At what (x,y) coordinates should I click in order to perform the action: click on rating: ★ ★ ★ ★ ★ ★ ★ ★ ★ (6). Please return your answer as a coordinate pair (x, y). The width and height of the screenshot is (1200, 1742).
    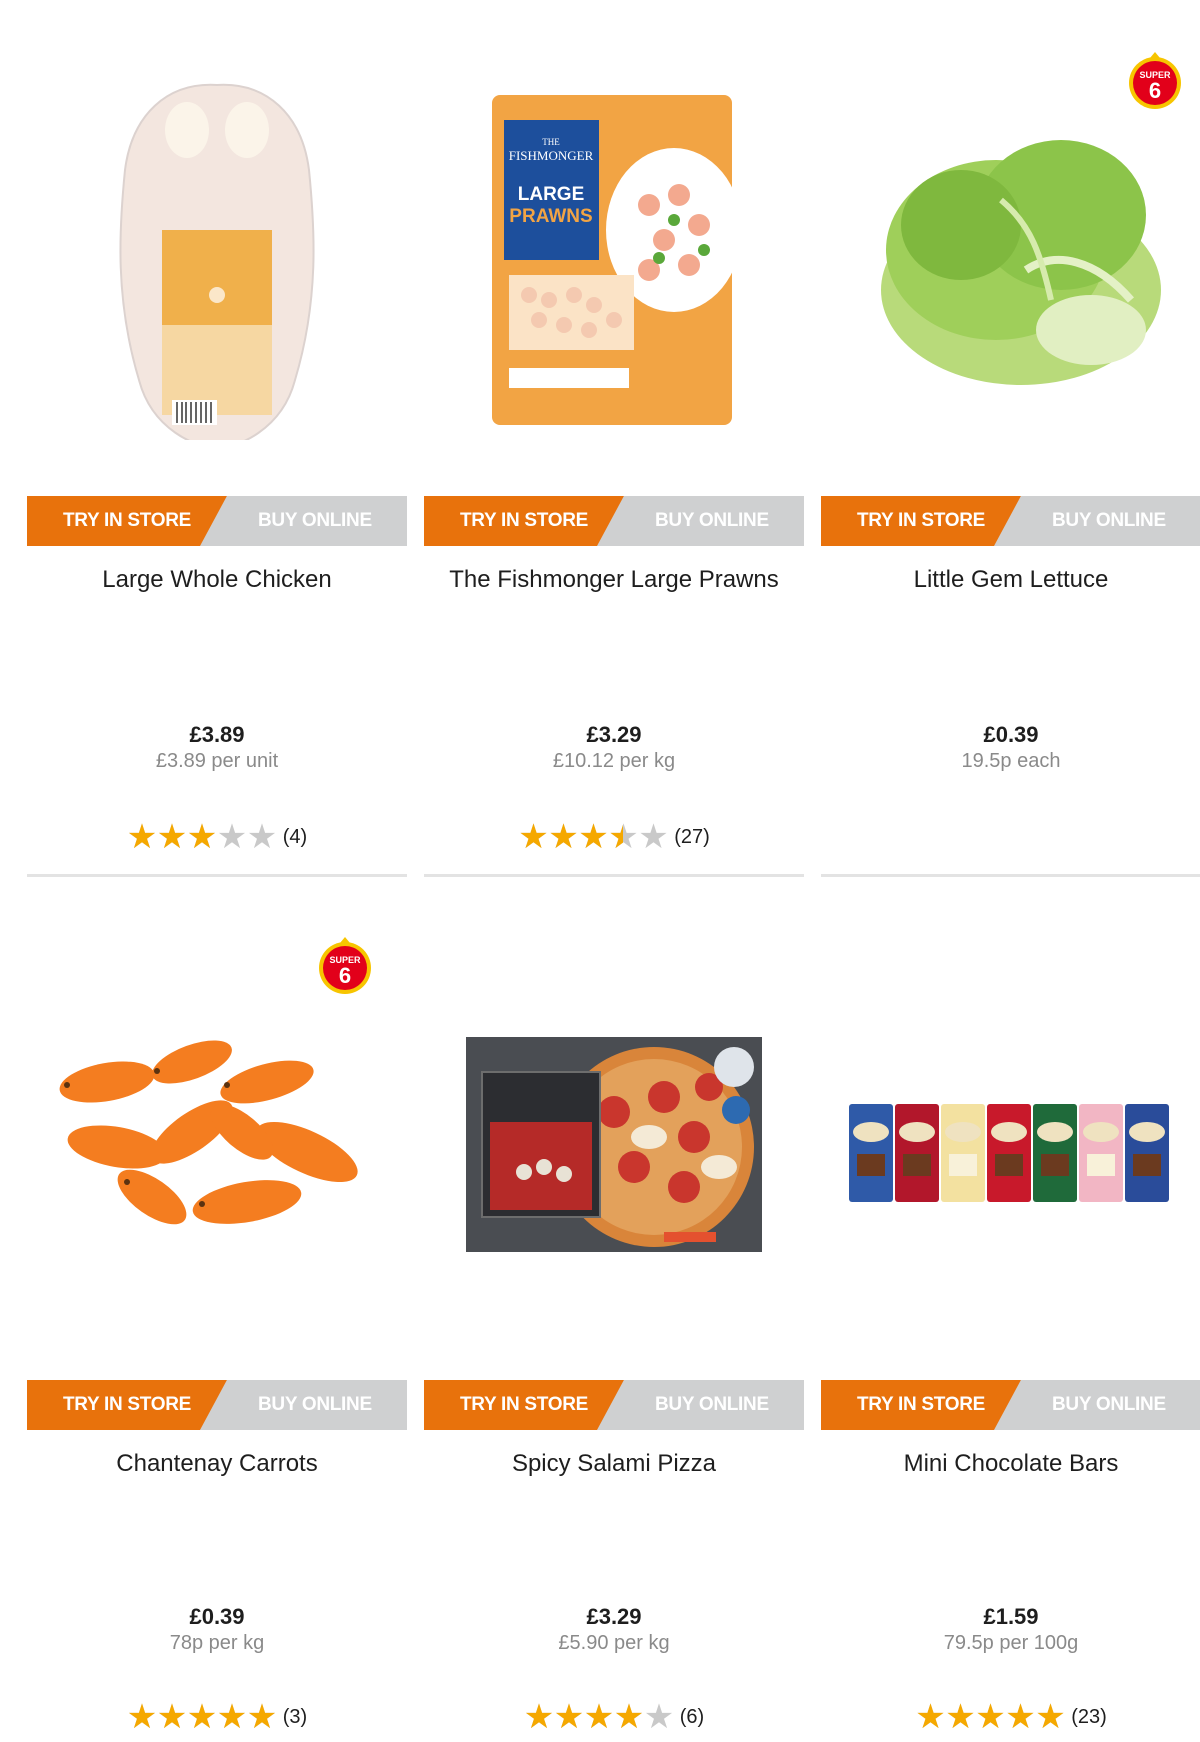
    Looking at the image, I should click on (614, 1717).